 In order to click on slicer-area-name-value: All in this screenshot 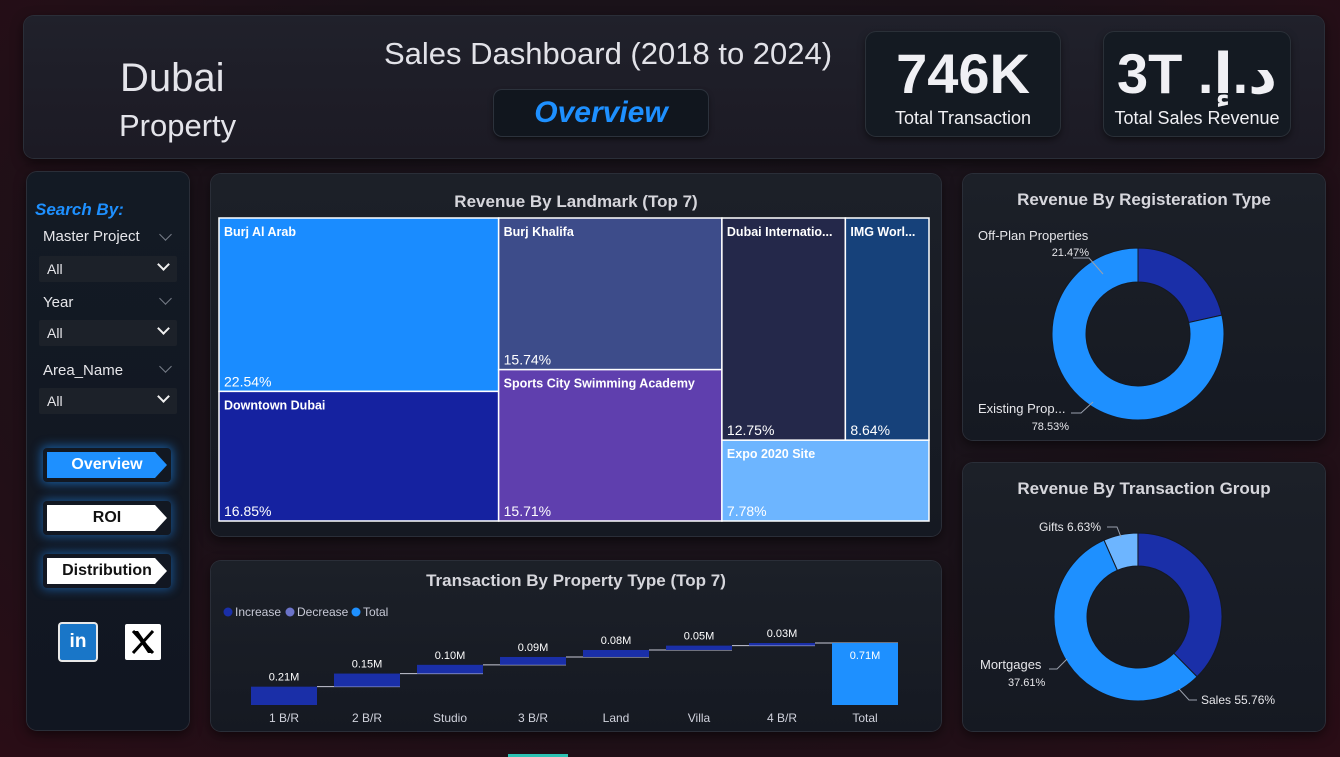, I will do `click(55, 401)`.